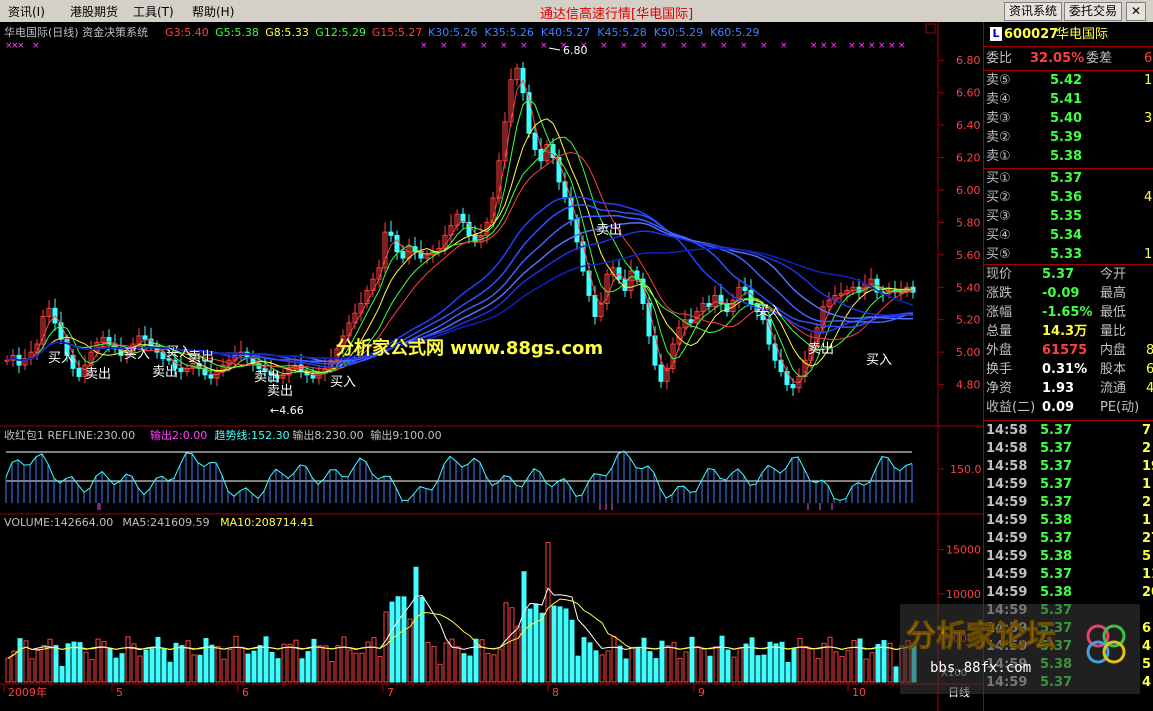 The image size is (1153, 711). Describe the element at coordinates (1007, 448) in the screenshot. I see `tick-time: 14:58` at that location.